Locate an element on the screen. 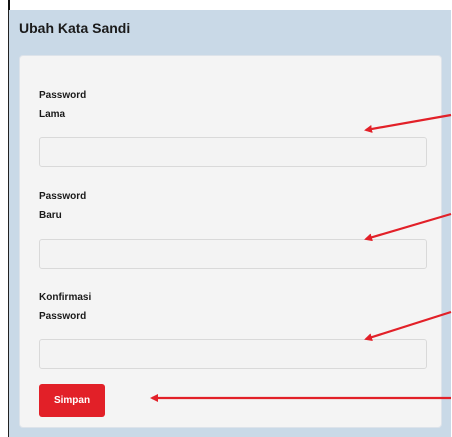 The image size is (452, 437). new-password-label-line1: Password is located at coordinates (63, 196).